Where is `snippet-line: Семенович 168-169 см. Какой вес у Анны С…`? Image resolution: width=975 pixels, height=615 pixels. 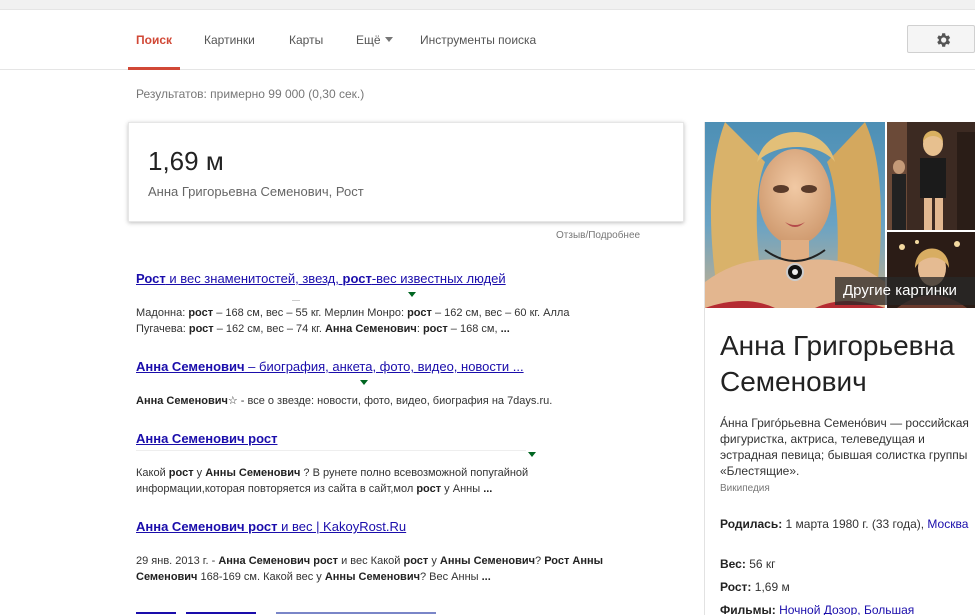
snippet-line: Семенович 168-169 см. Какой вес у Анны С… is located at coordinates (381, 577).